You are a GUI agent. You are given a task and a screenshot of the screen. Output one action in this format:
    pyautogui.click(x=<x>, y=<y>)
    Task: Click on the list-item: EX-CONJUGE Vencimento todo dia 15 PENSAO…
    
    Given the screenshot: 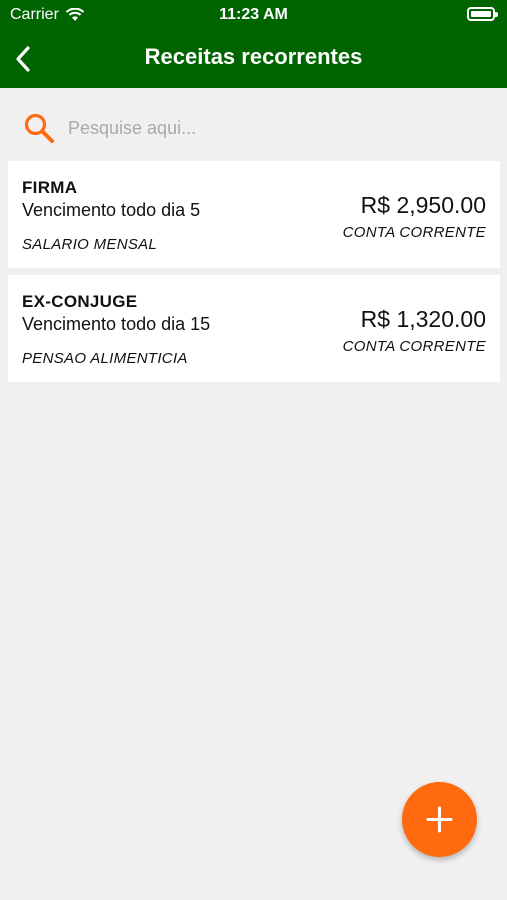 What is the action you would take?
    pyautogui.click(x=254, y=328)
    